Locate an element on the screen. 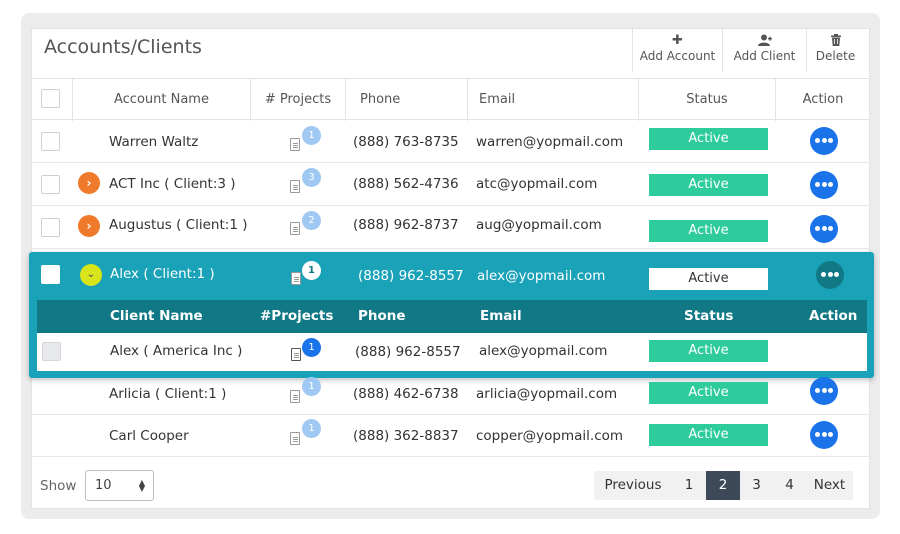 The height and width of the screenshot is (534, 900). delete-label: Delete is located at coordinates (835, 56).